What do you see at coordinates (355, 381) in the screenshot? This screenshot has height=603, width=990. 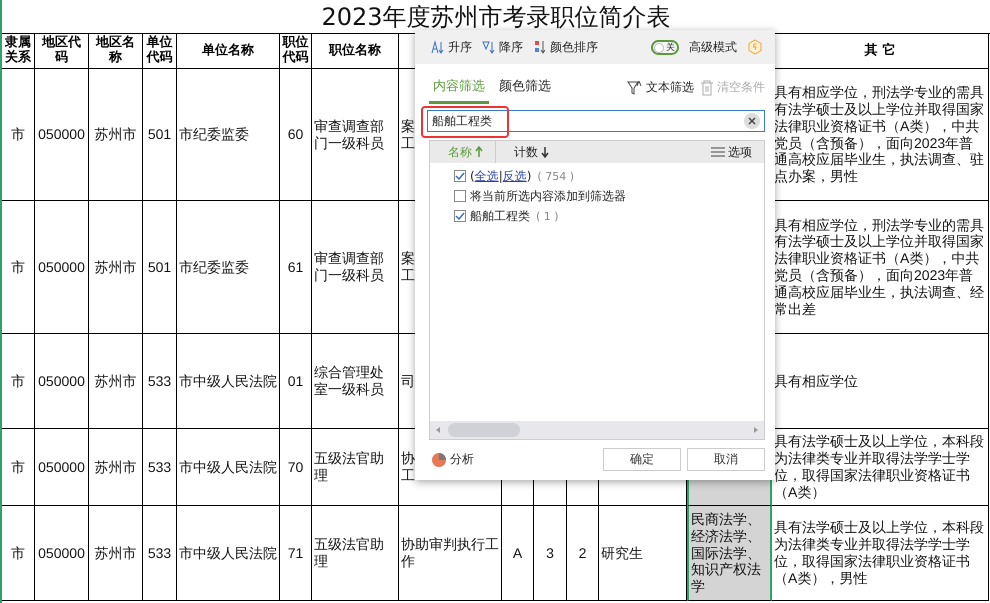 I see `table-cell: 综合管理处室一级科员` at bounding box center [355, 381].